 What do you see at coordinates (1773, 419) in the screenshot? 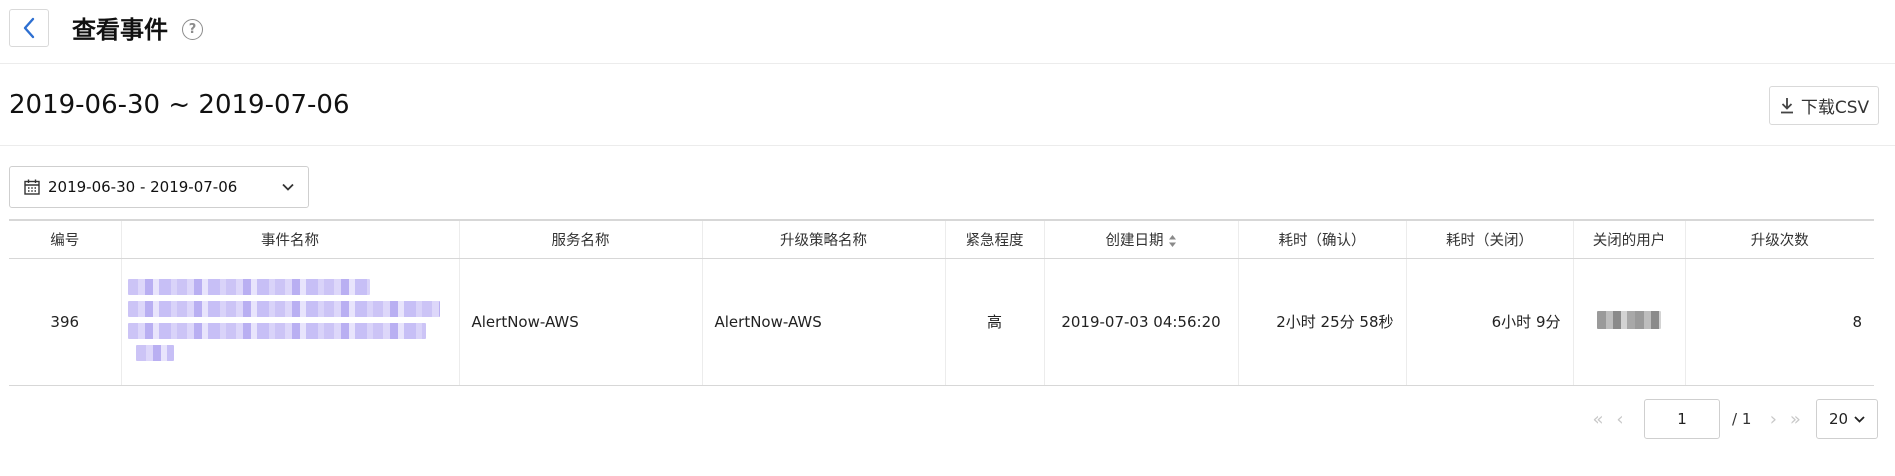
I see `next-page-icon: ›` at bounding box center [1773, 419].